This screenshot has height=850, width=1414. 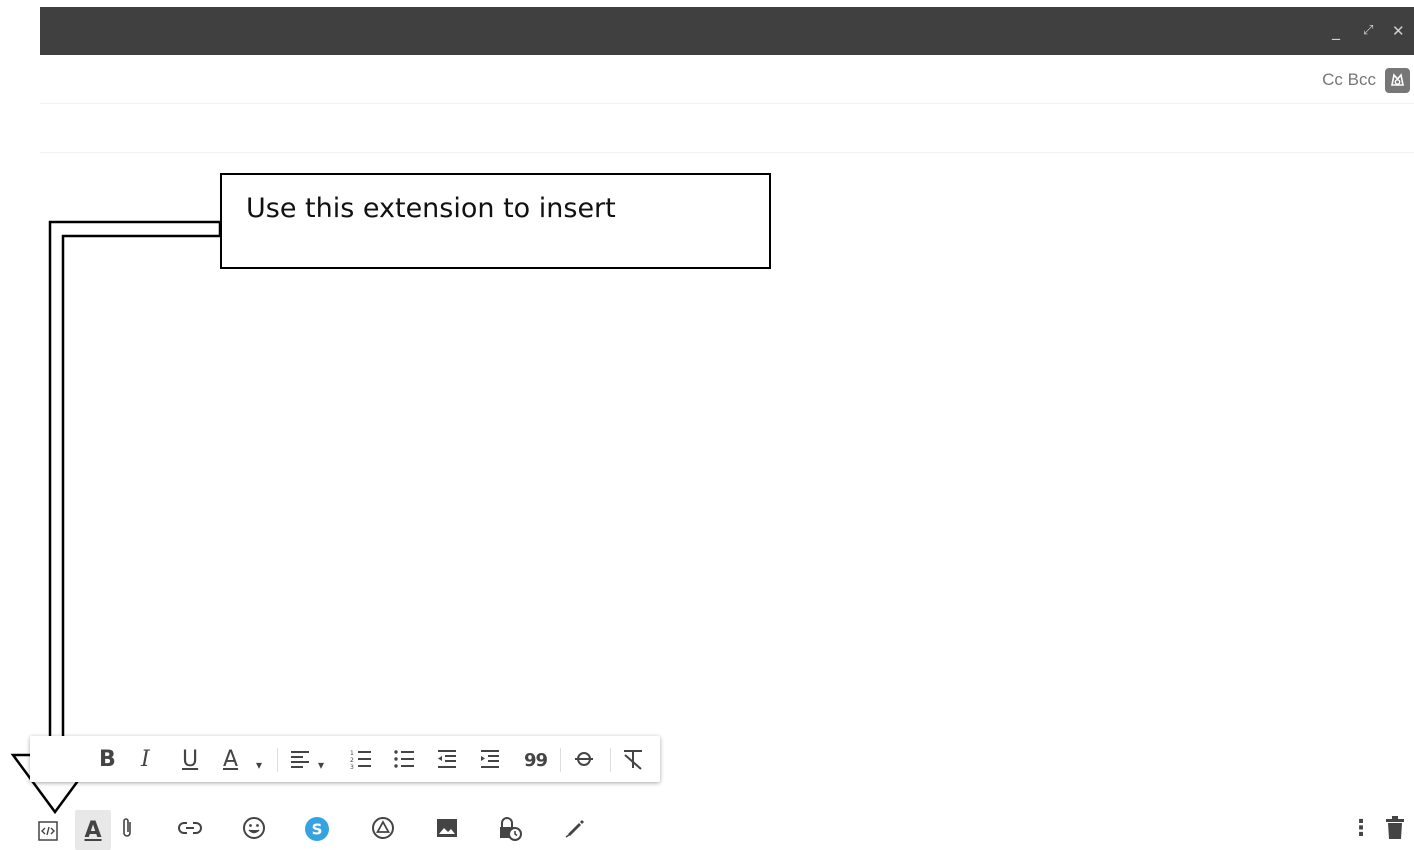 What do you see at coordinates (145, 760) in the screenshot?
I see `italic-button: I` at bounding box center [145, 760].